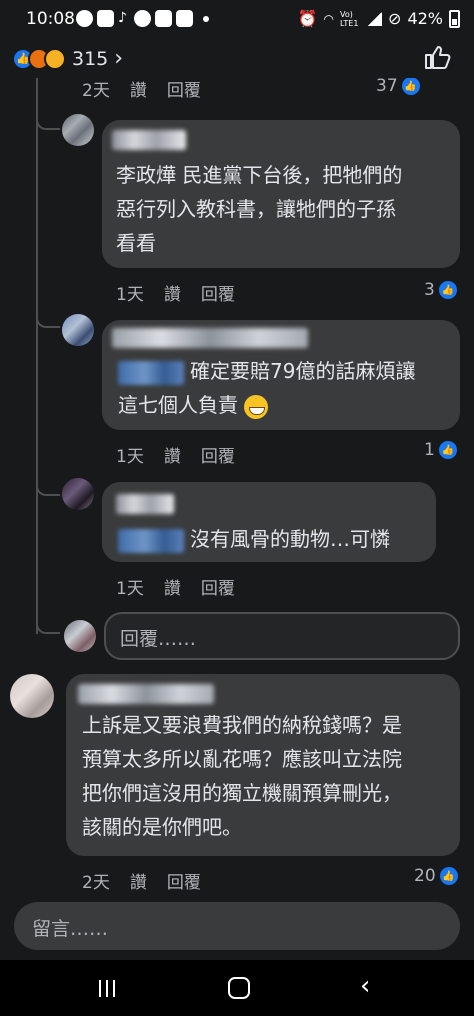 The image size is (474, 1016). What do you see at coordinates (307, 18) in the screenshot?
I see `alarm-icon: ⏰` at bounding box center [307, 18].